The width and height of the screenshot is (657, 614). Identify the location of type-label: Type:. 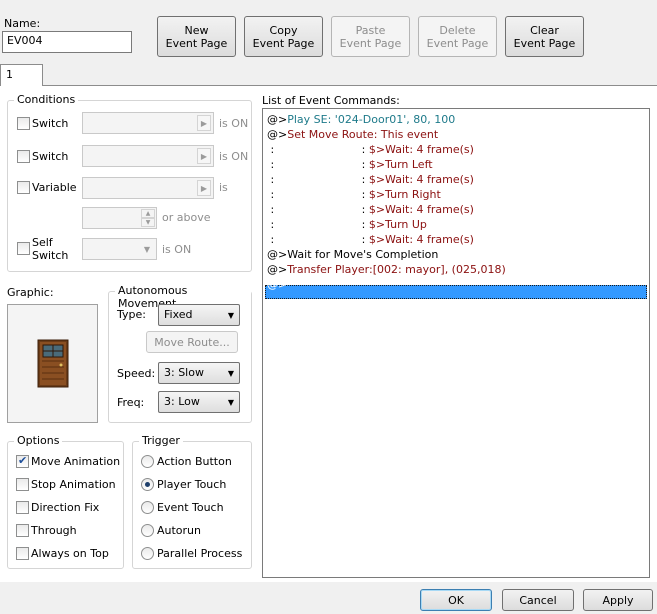
(131, 314).